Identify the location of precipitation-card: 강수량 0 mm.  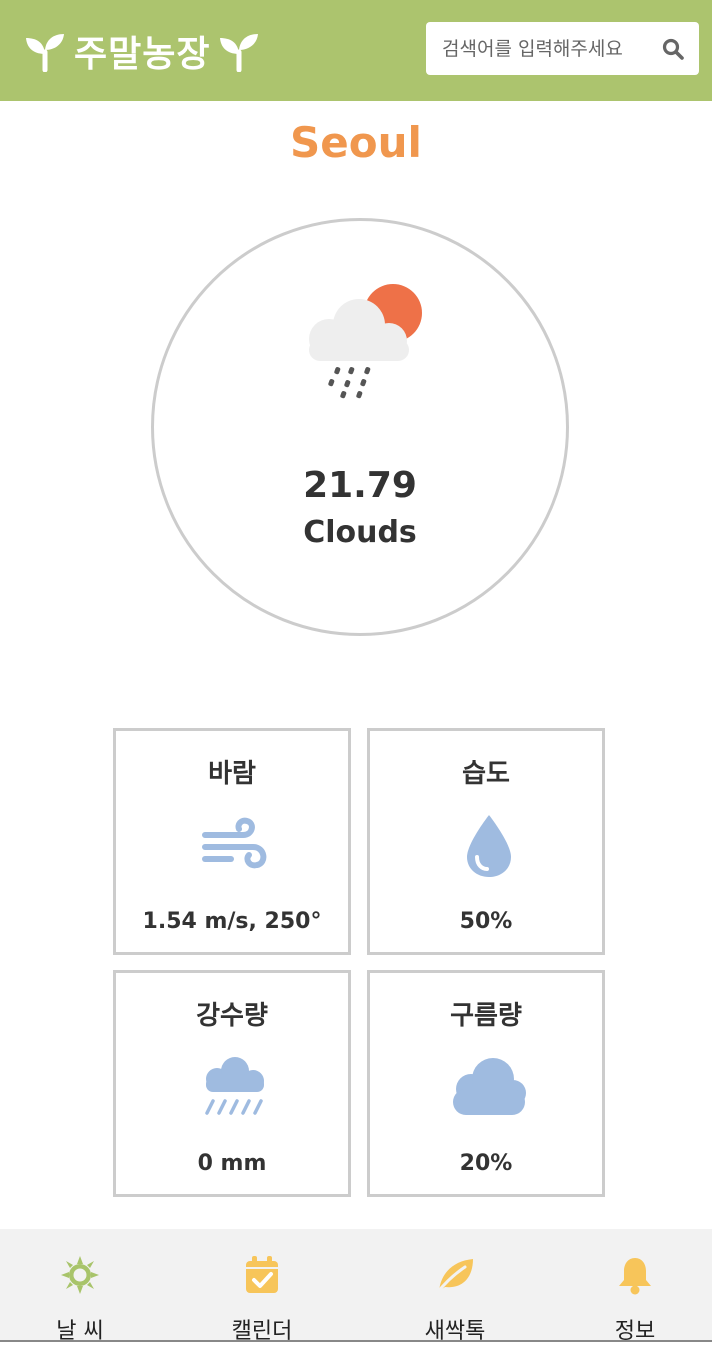
(232, 1083).